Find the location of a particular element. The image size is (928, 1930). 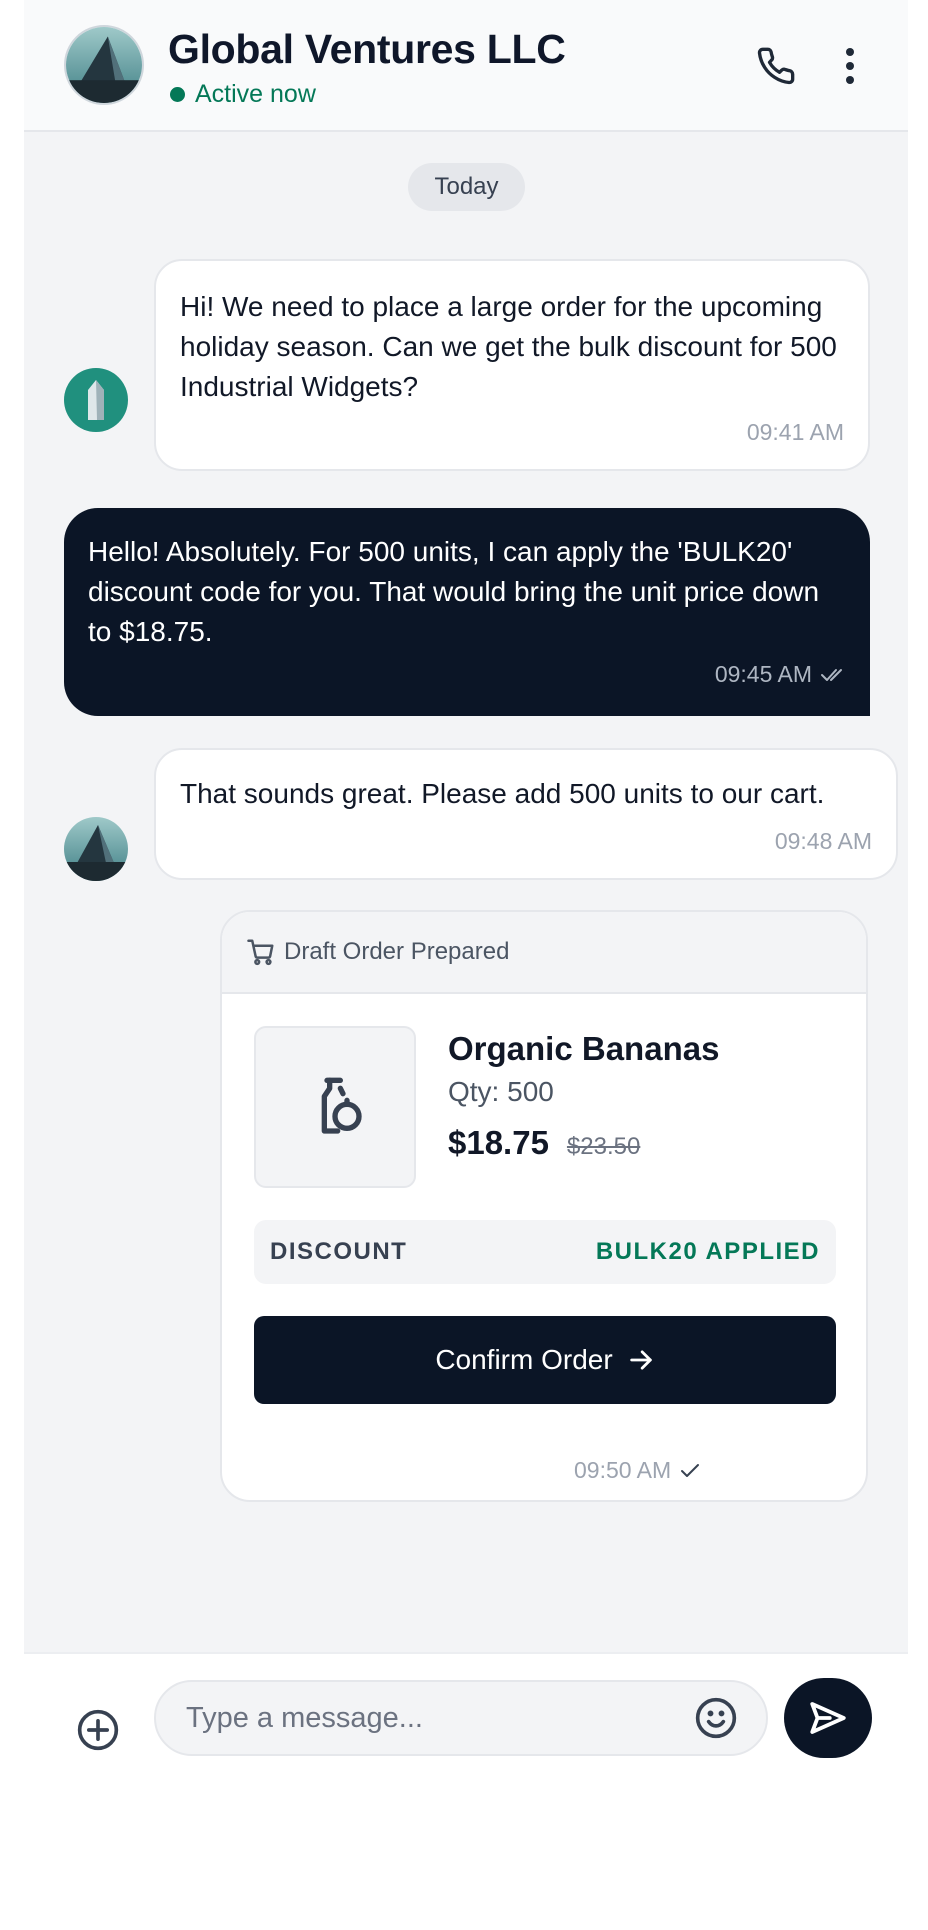

online-dot-icon is located at coordinates (177, 94).